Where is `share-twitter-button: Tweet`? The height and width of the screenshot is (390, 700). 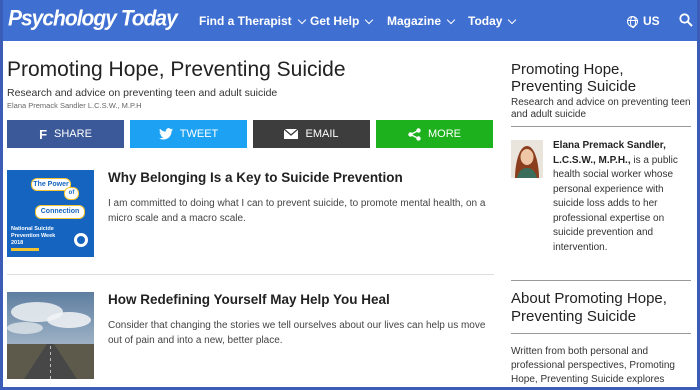 share-twitter-button: Tweet is located at coordinates (188, 134).